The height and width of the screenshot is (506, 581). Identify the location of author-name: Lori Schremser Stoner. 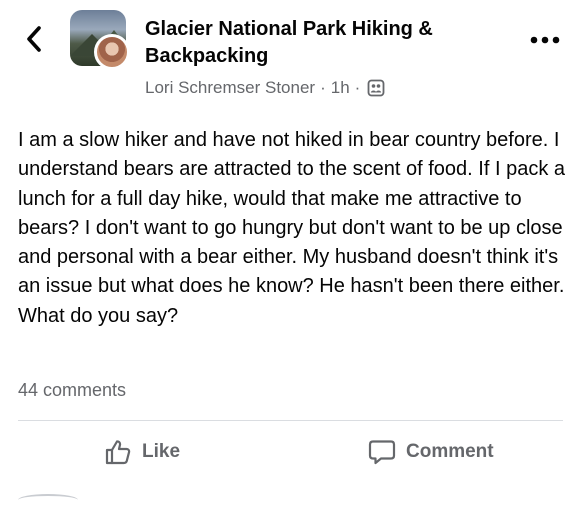
(230, 88).